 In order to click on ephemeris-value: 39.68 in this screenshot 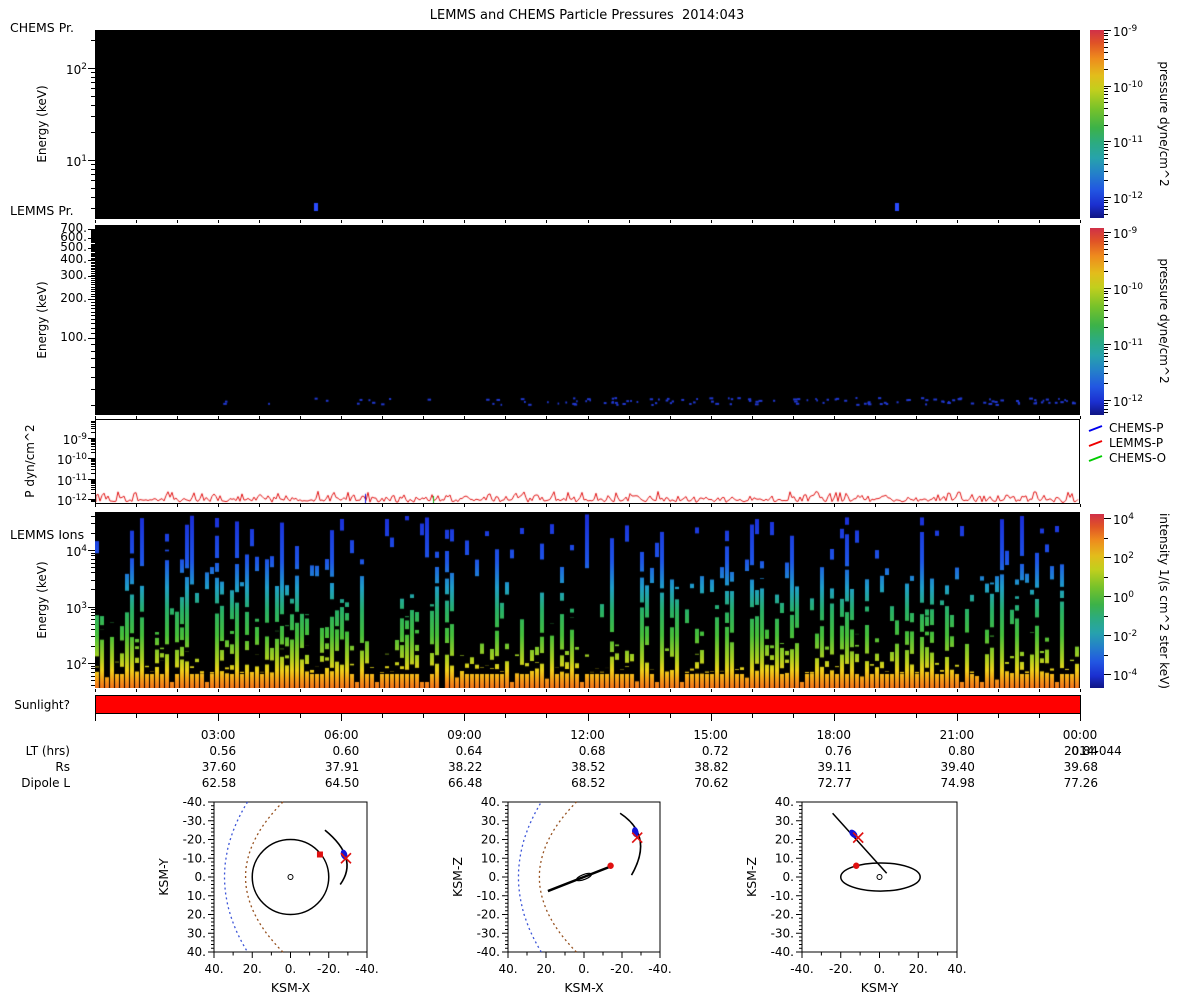, I will do `click(1080, 767)`.